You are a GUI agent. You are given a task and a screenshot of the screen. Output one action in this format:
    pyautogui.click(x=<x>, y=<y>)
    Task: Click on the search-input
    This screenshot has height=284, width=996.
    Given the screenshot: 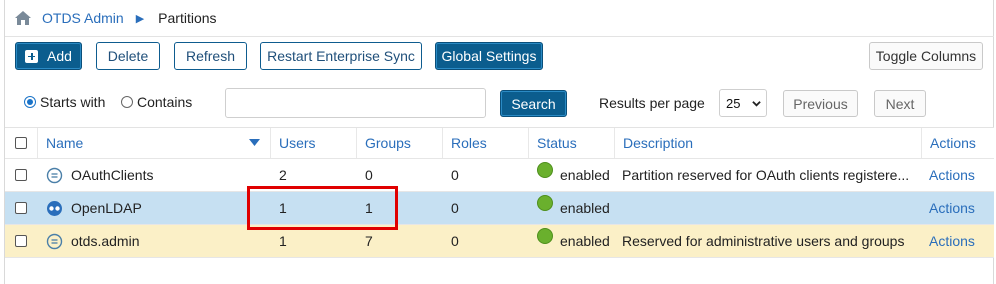 What is the action you would take?
    pyautogui.click(x=355, y=103)
    